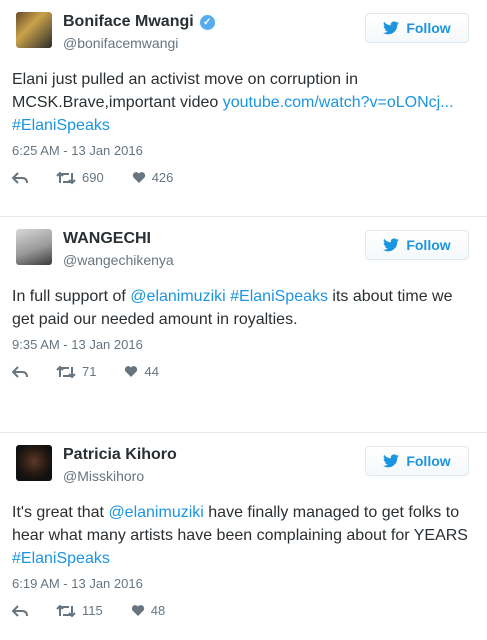  What do you see at coordinates (93, 177) in the screenshot?
I see `retweet-count: 690` at bounding box center [93, 177].